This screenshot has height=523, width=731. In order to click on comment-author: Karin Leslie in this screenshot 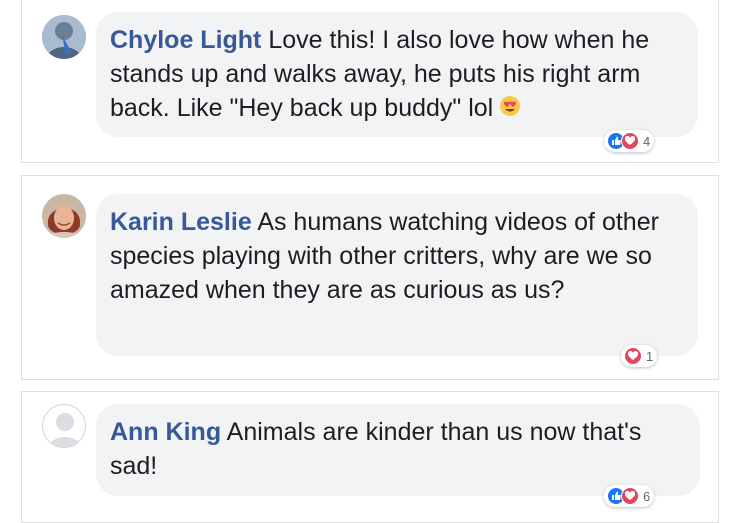, I will do `click(181, 222)`.